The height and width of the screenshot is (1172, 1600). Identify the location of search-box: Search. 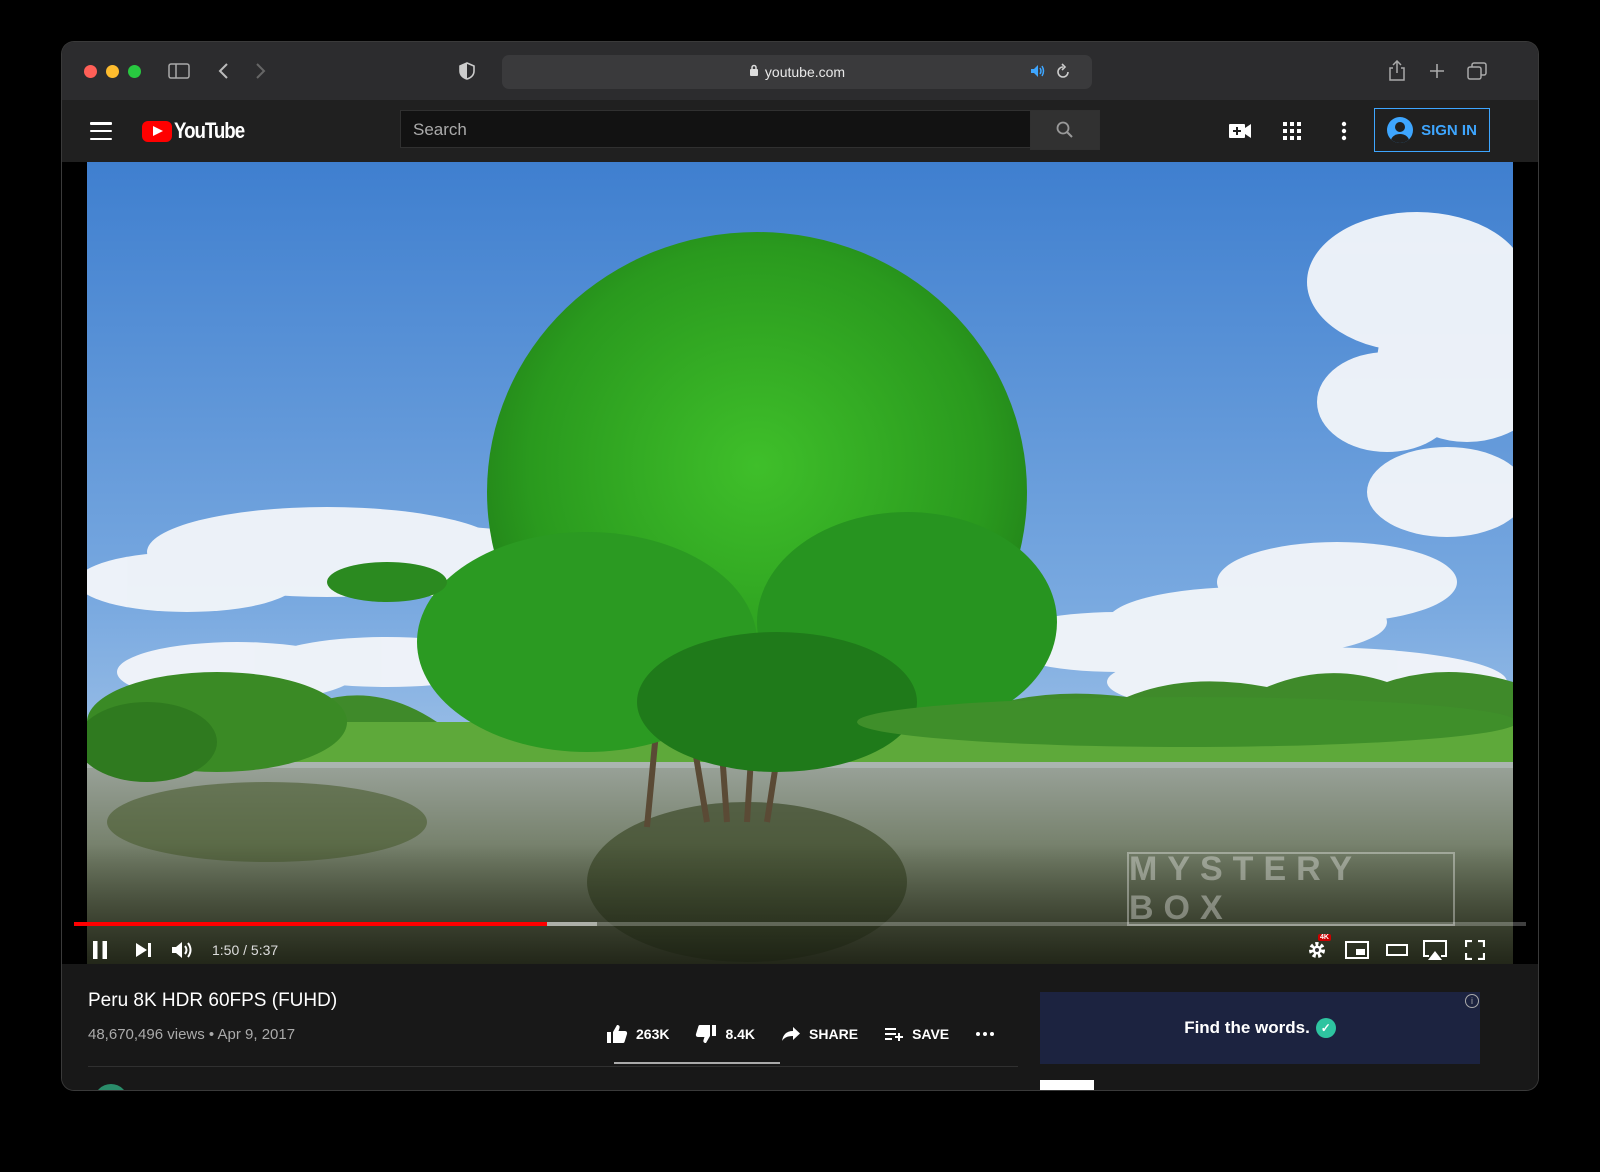
(750, 130).